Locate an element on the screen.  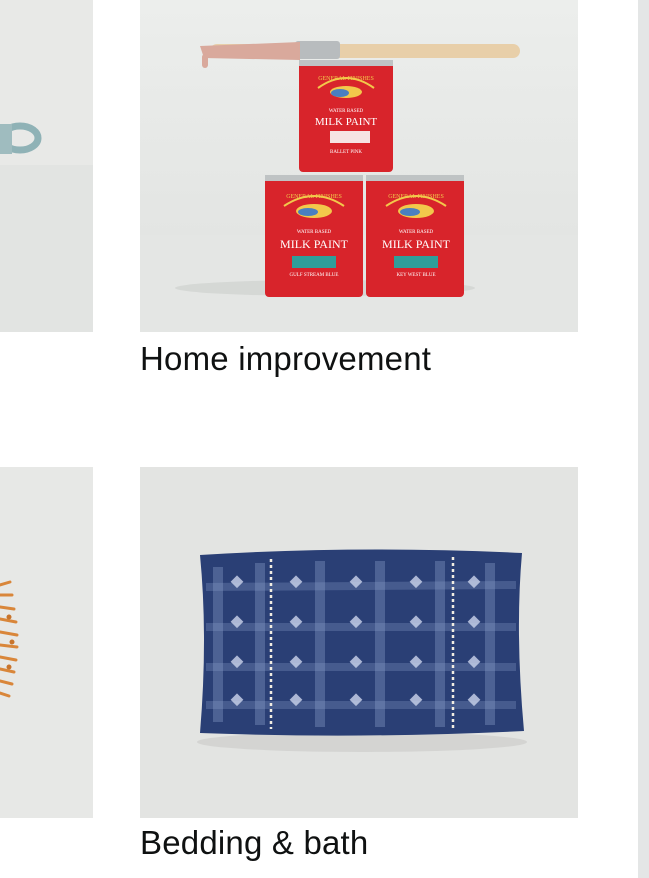
svg-text: KEY WEST BLUE is located at coordinates (415, 275).